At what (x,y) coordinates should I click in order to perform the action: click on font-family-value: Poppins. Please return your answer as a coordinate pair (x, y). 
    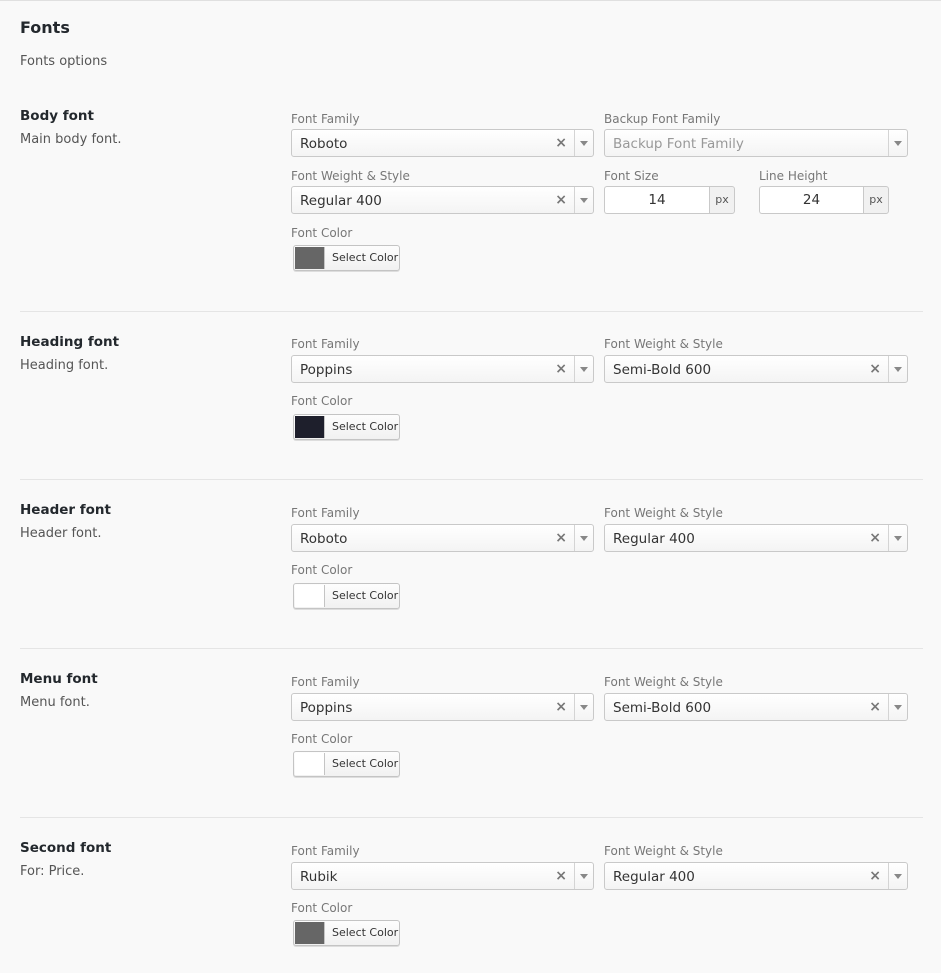
    Looking at the image, I should click on (326, 370).